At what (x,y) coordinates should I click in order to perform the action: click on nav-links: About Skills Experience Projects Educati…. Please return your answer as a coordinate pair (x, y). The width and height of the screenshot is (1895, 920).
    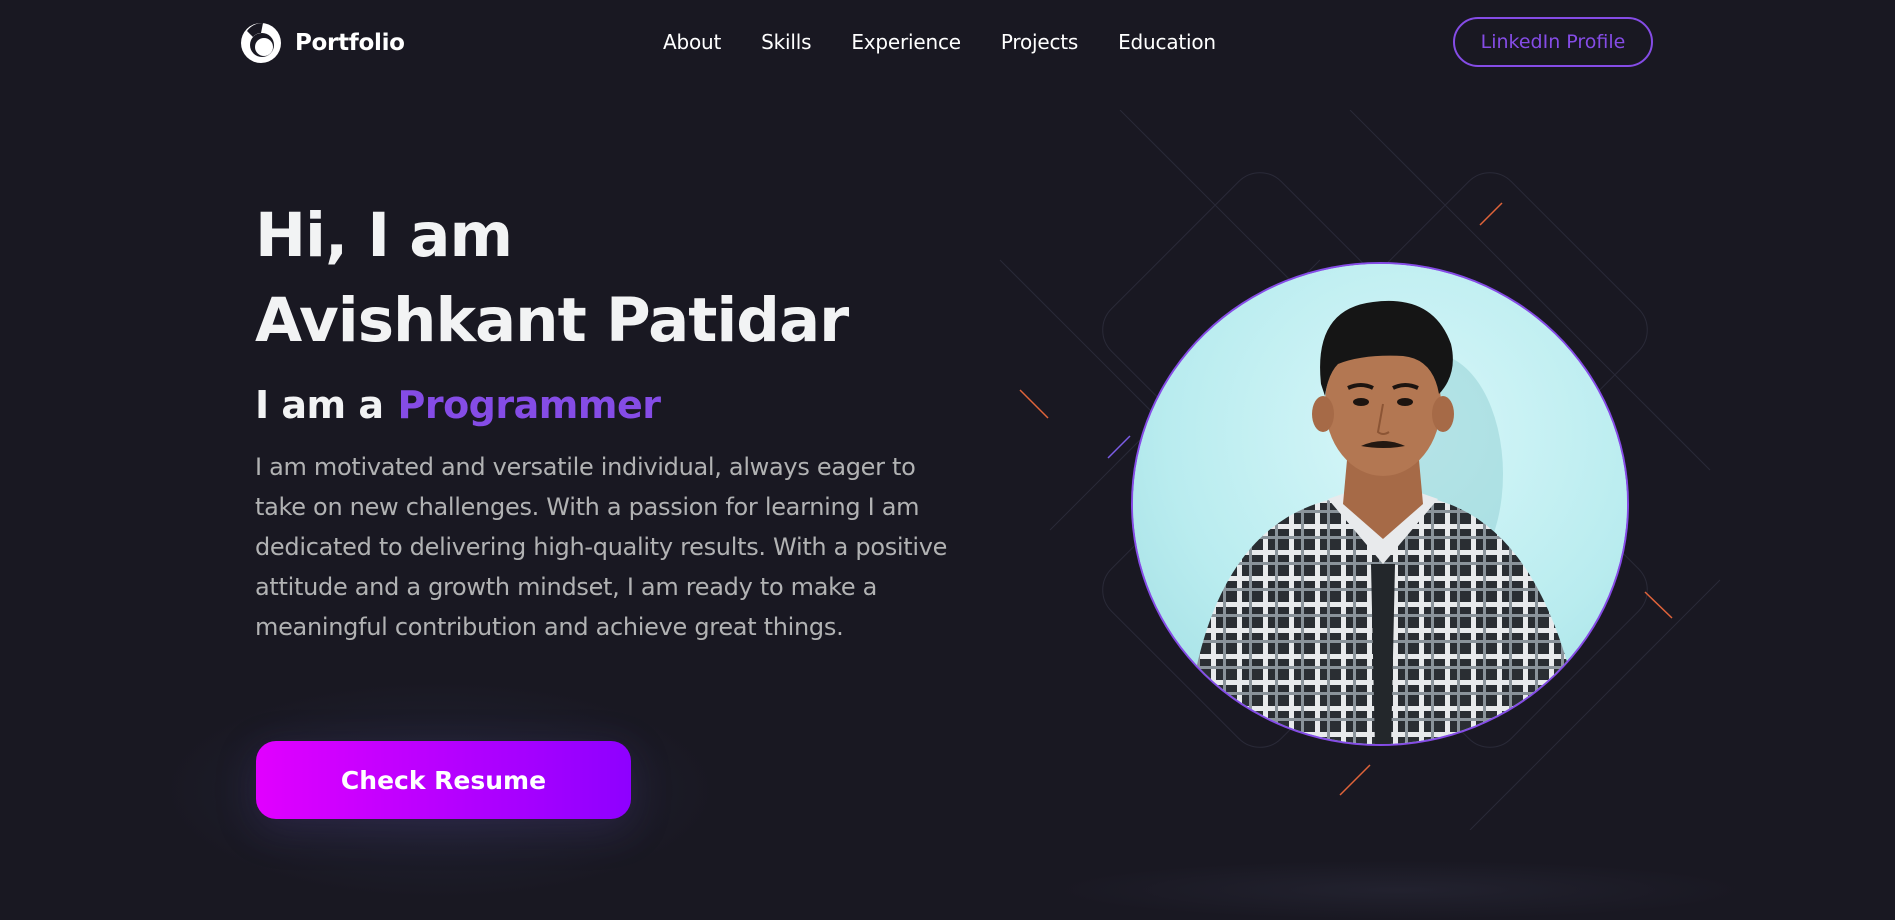
    Looking at the image, I should click on (939, 42).